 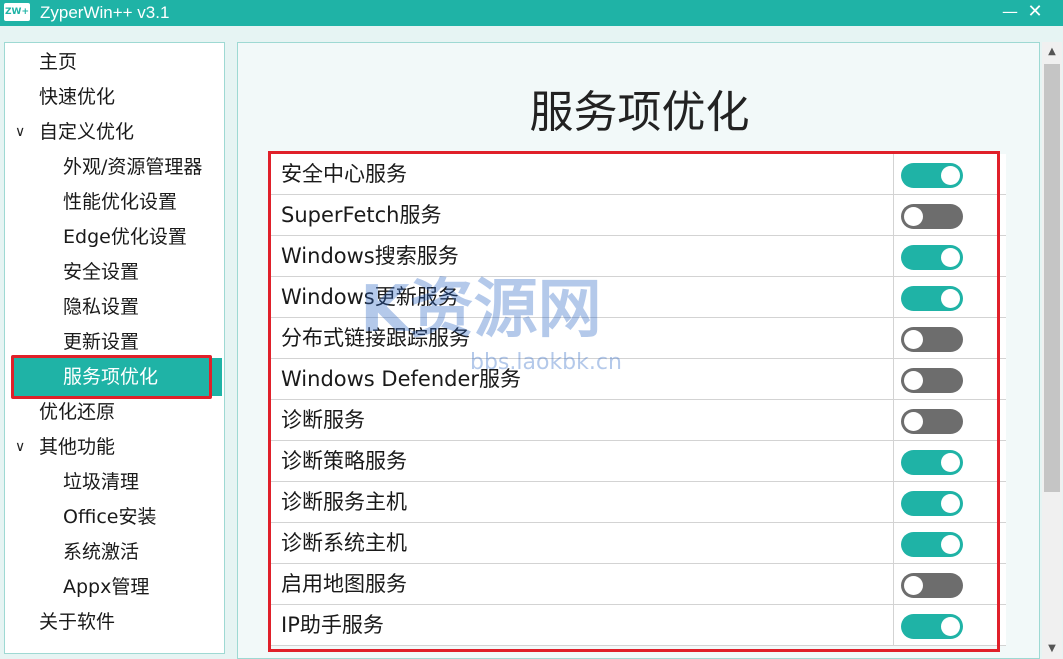 What do you see at coordinates (101, 482) in the screenshot?
I see `sidebar-item-cleanup: 垃圾清理` at bounding box center [101, 482].